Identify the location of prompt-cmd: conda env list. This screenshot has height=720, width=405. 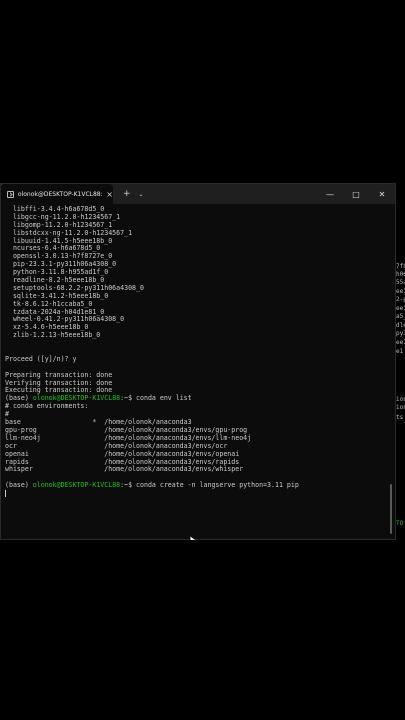
(164, 398).